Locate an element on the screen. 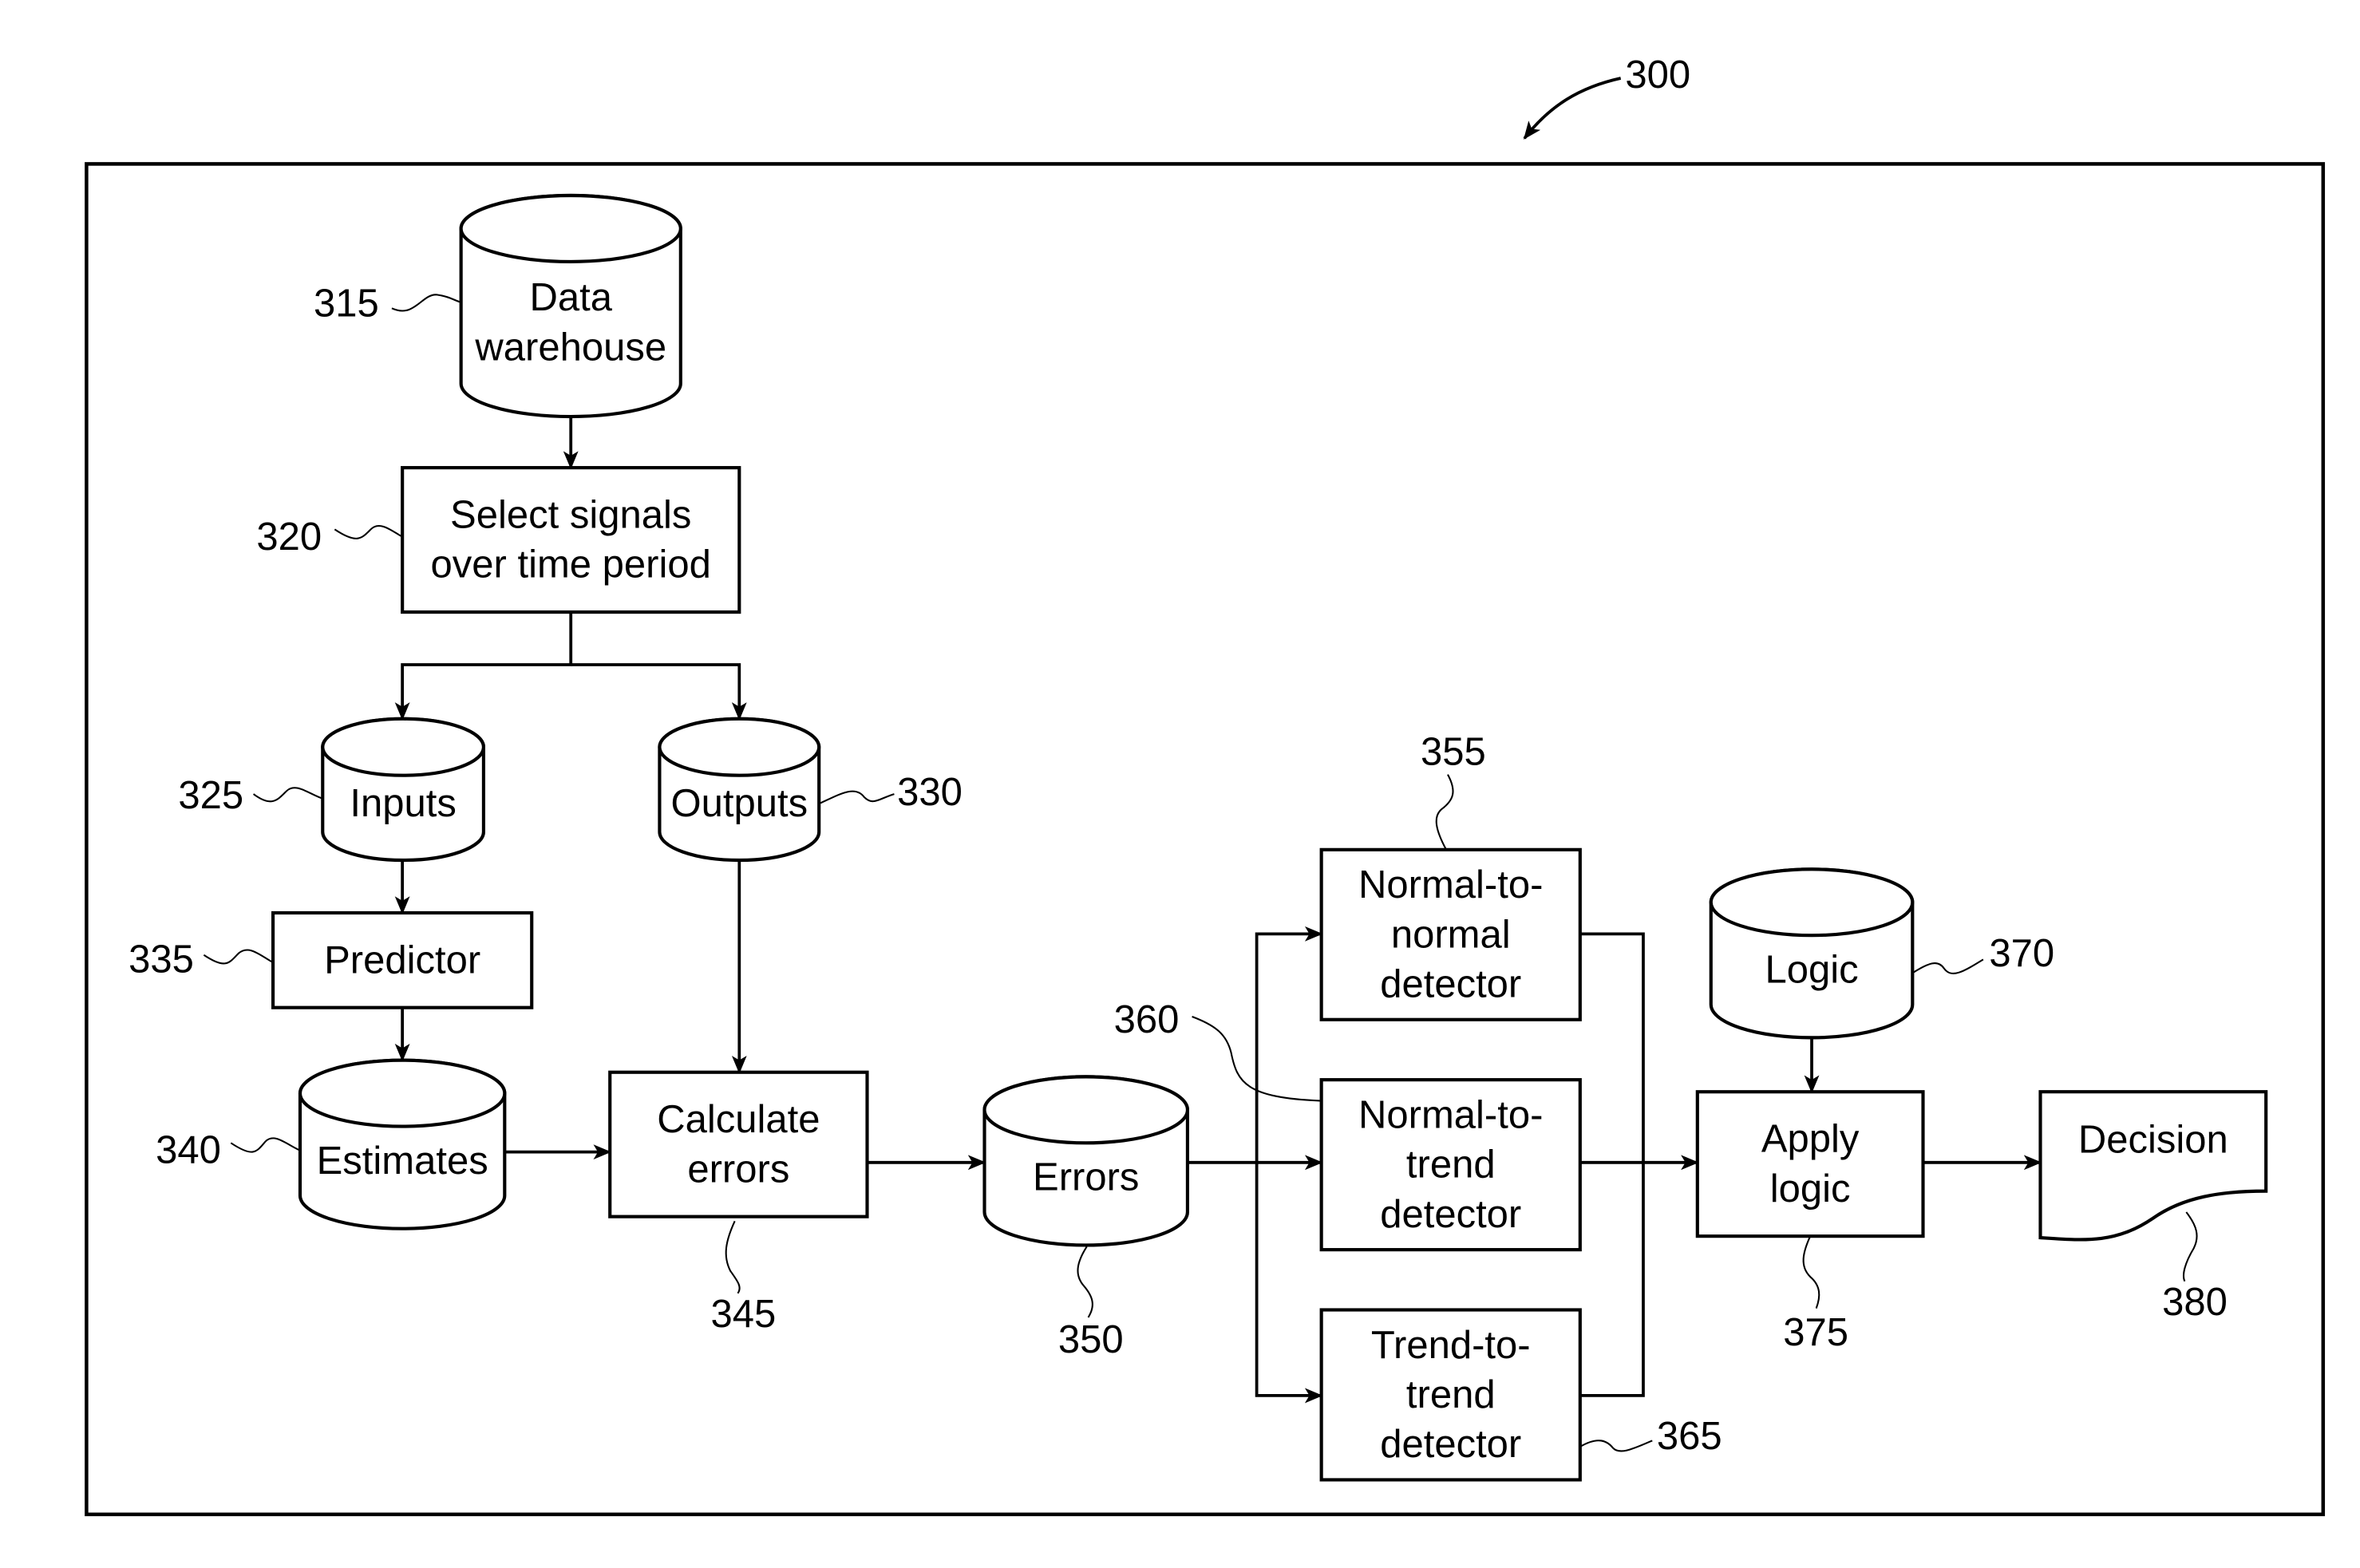 Image resolution: width=2360 pixels, height=1568 pixels. reference-numeral: 360 is located at coordinates (1147, 1019).